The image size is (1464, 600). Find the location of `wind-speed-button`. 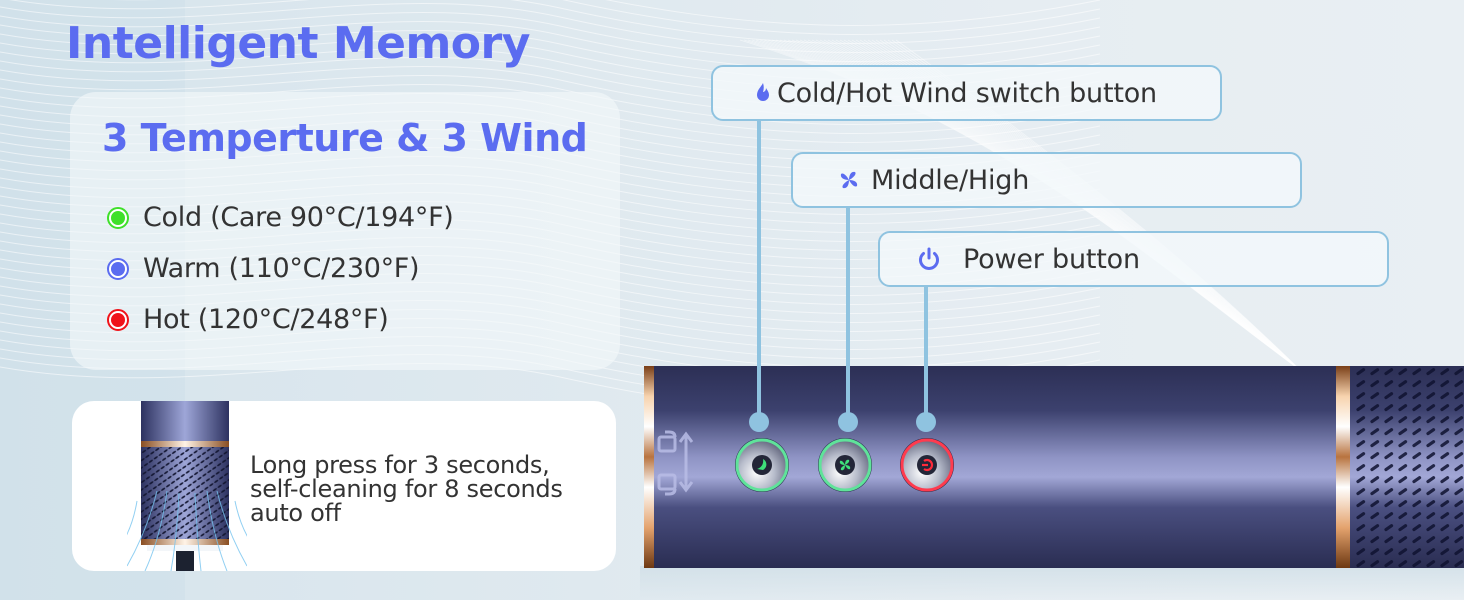

wind-speed-button is located at coordinates (845, 465).